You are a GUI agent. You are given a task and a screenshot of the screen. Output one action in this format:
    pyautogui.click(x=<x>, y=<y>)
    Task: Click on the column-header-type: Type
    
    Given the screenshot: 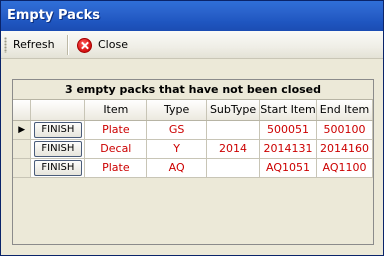 What is the action you would take?
    pyautogui.click(x=177, y=110)
    